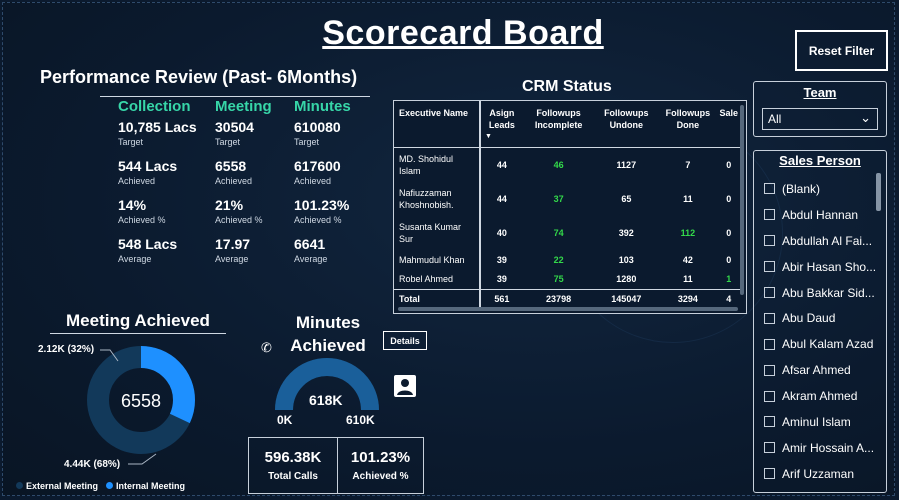 The width and height of the screenshot is (899, 500). What do you see at coordinates (559, 124) in the screenshot?
I see `column-header: Followups Incomplete` at bounding box center [559, 124].